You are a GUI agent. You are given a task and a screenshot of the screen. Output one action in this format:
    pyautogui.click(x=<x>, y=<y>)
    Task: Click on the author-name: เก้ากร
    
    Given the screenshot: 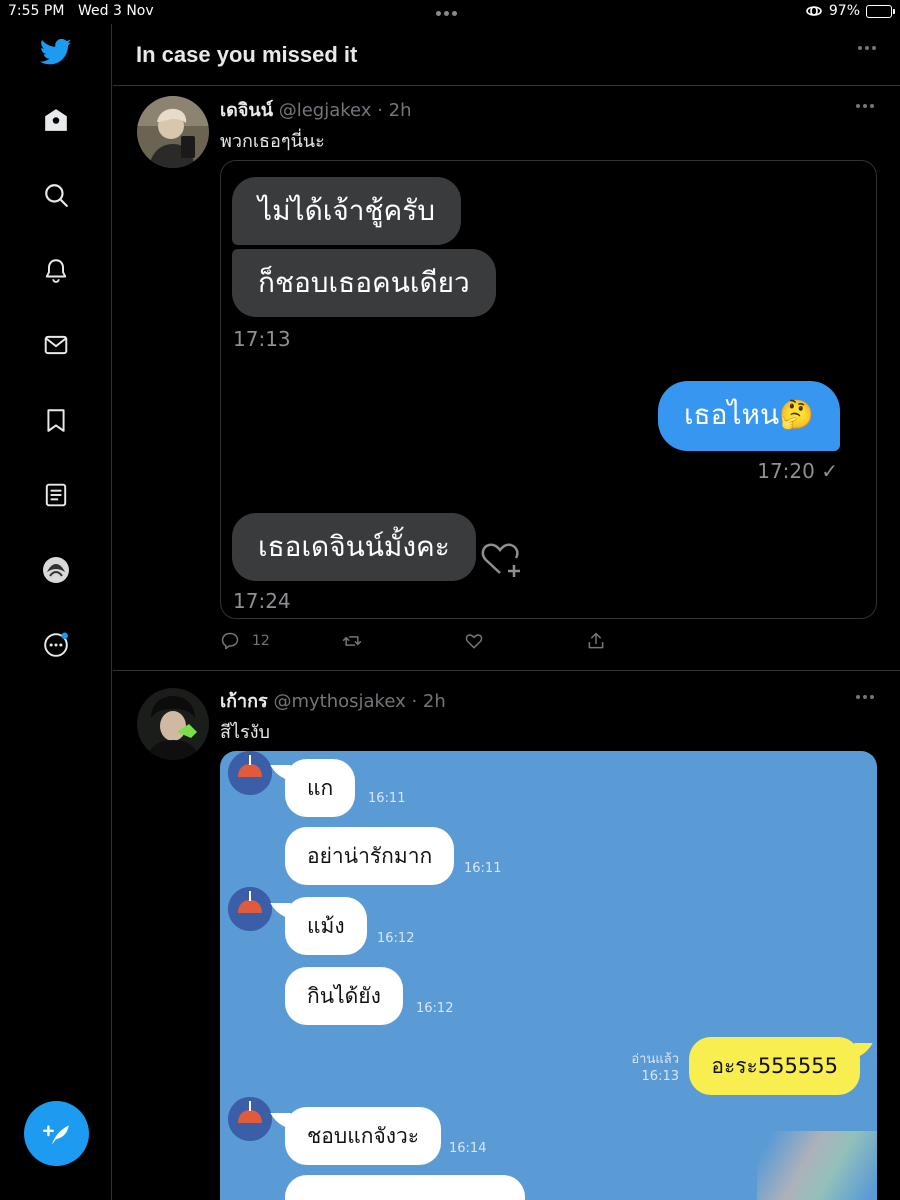 What is the action you would take?
    pyautogui.click(x=244, y=701)
    